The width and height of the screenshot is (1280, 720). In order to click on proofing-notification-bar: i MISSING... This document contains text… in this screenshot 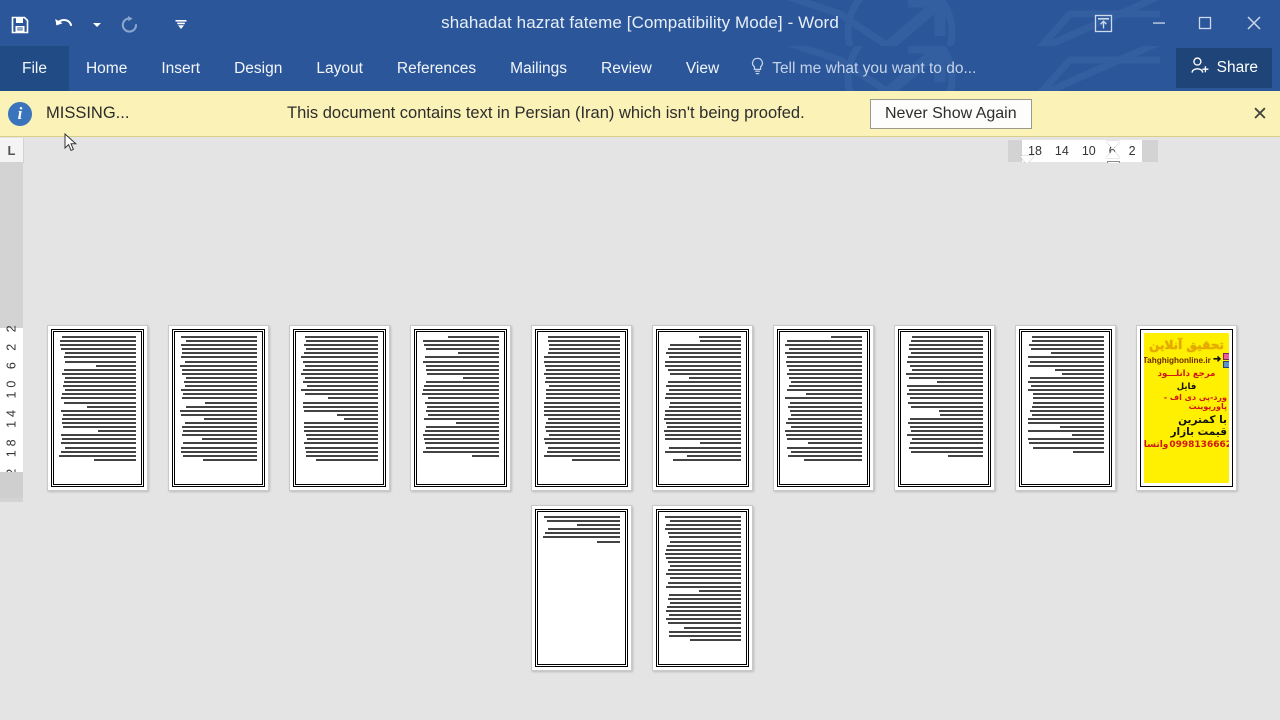, I will do `click(640, 114)`.